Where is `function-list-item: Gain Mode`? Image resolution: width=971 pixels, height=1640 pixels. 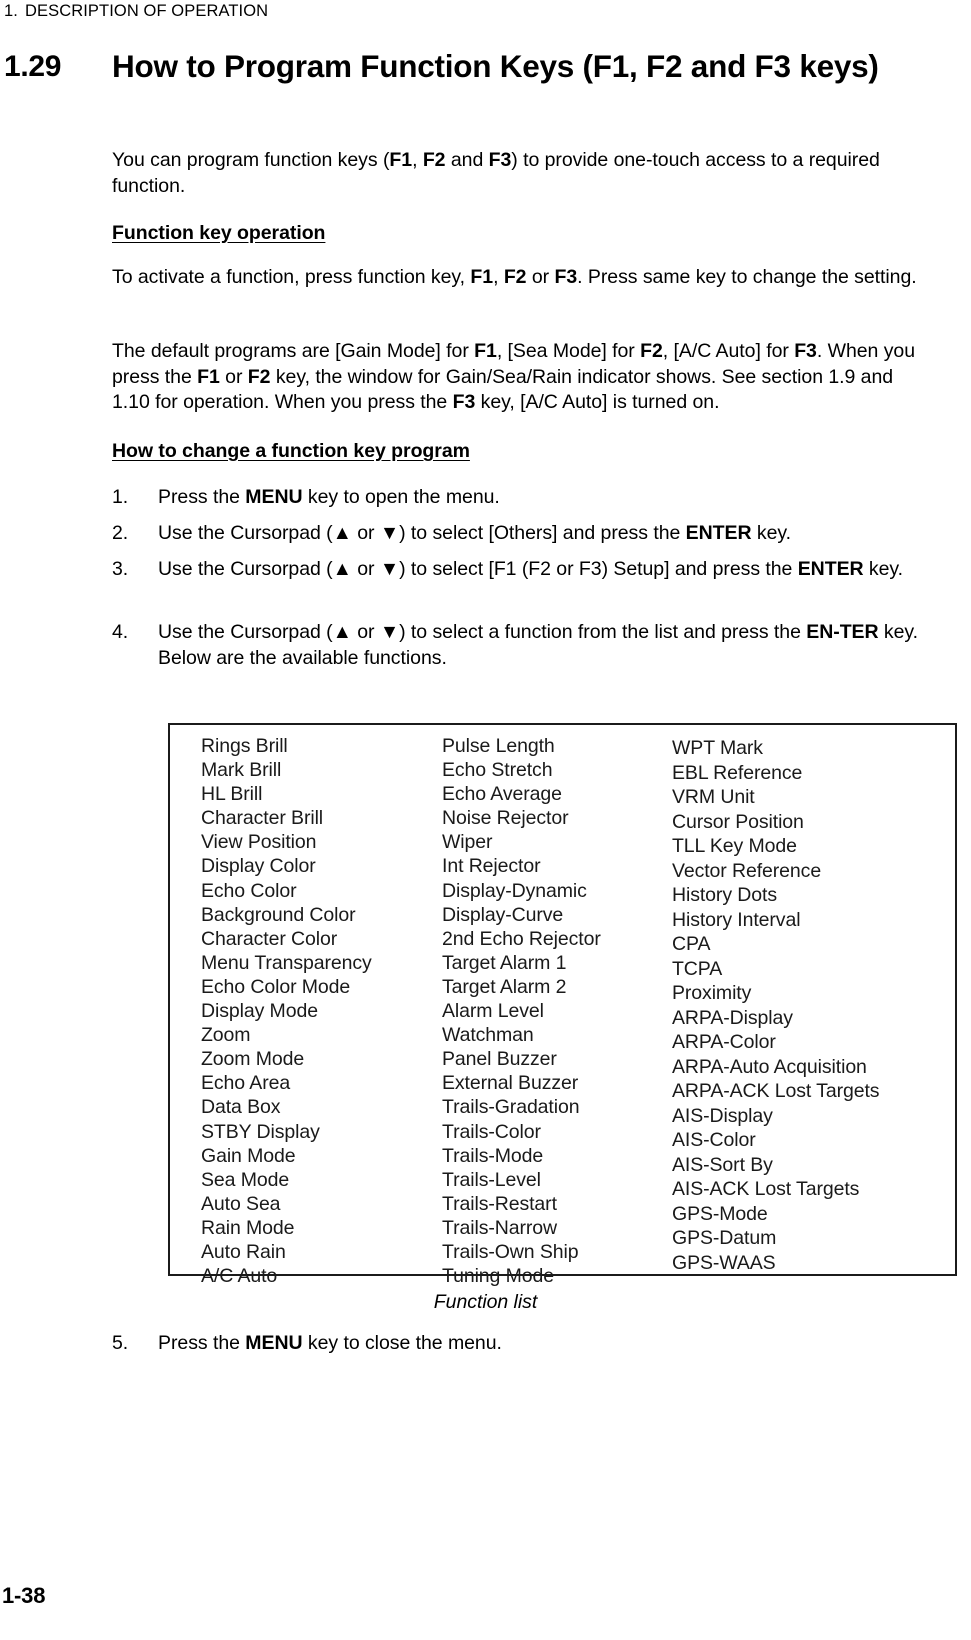 function-list-item: Gain Mode is located at coordinates (248, 1155).